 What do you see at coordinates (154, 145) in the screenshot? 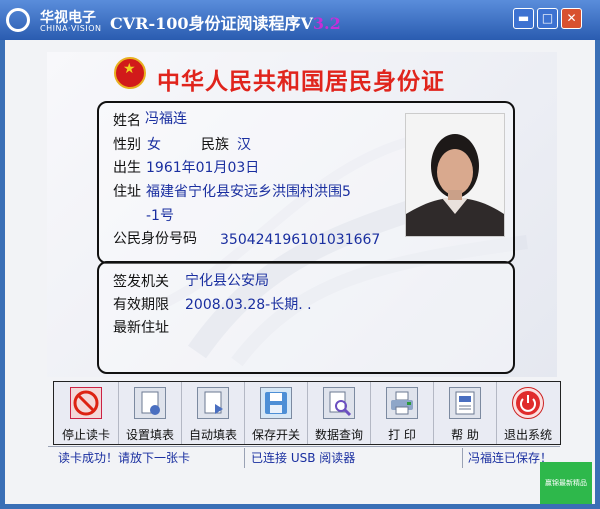
I see `sex-value: 女` at bounding box center [154, 145].